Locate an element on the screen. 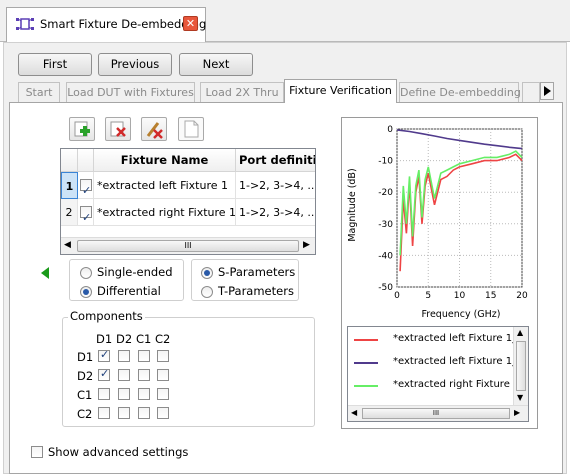  table-cell-fixture-name: *extracted right Fixture 1 is located at coordinates (165, 212).